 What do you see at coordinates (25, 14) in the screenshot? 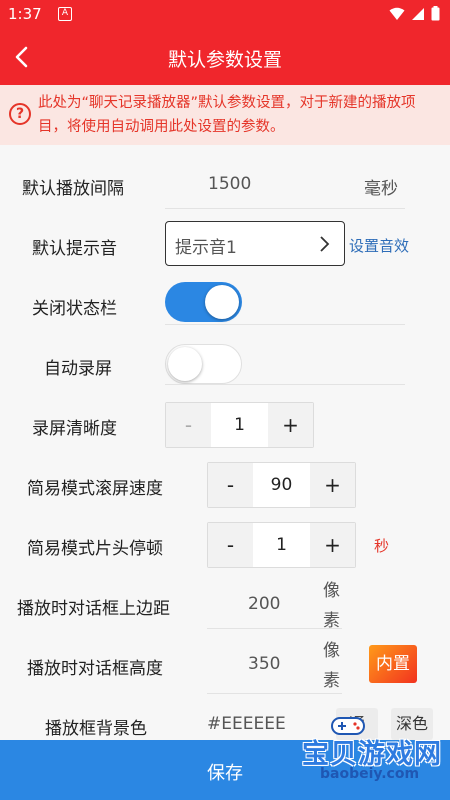
I see `status-time: 1:37` at bounding box center [25, 14].